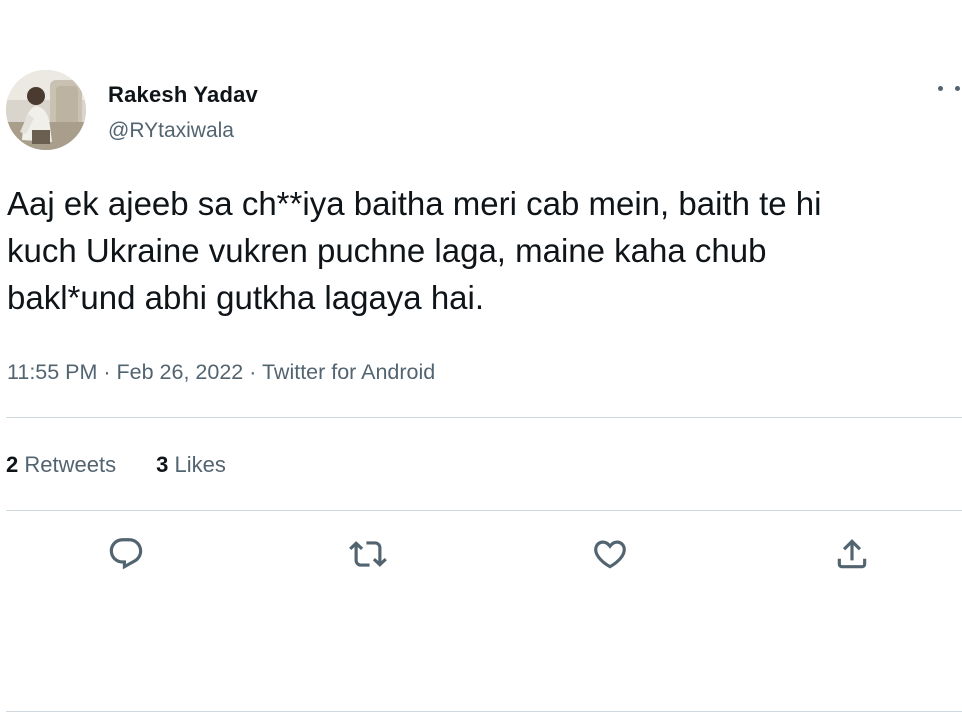 This screenshot has width=962, height=724. What do you see at coordinates (481, 554) in the screenshot?
I see `action-bar` at bounding box center [481, 554].